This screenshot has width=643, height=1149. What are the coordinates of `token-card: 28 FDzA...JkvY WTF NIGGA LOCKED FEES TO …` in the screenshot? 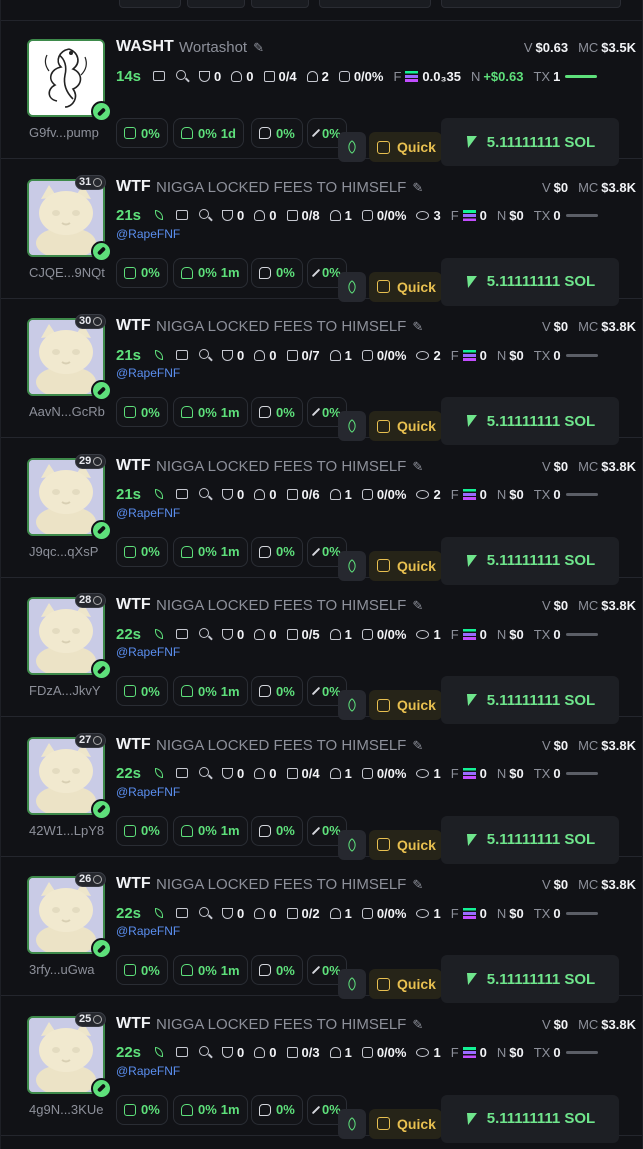 It's located at (321, 651).